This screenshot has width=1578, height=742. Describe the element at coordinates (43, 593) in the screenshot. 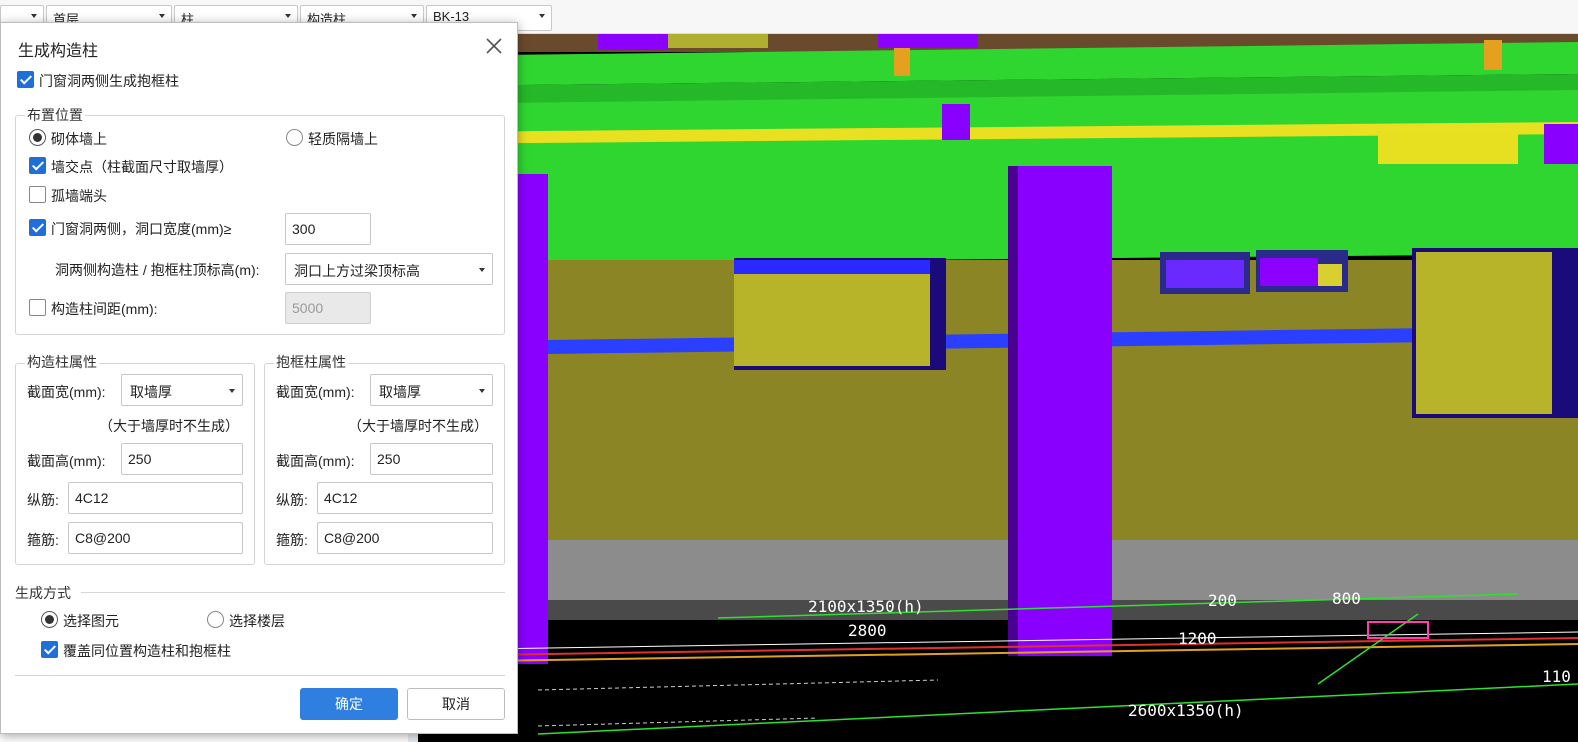

I see `gen-mode-title: 生成方式` at that location.